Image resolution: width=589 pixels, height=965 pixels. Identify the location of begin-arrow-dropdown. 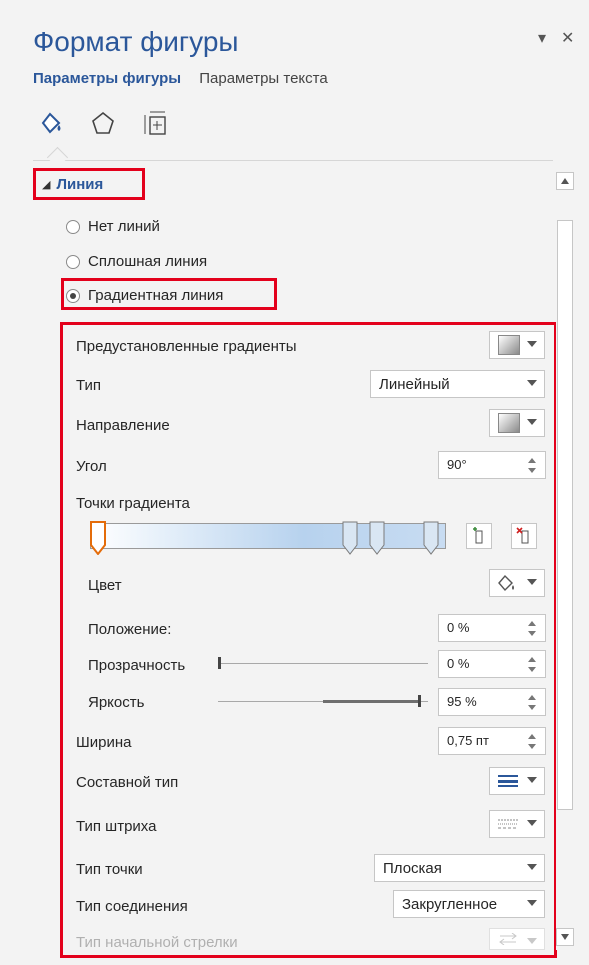
(517, 939).